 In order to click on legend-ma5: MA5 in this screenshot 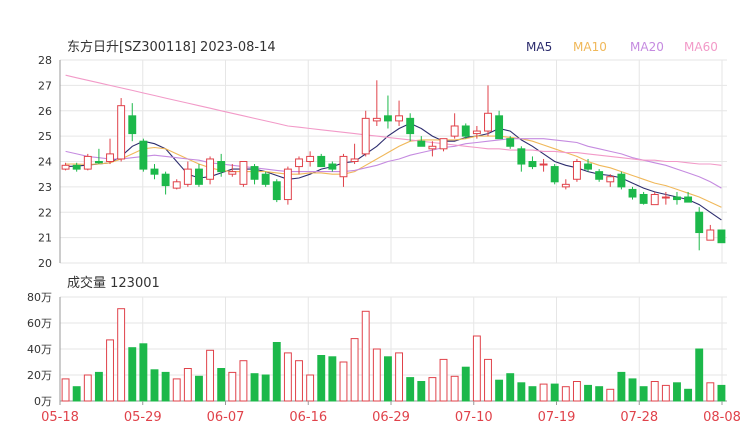, I will do `click(539, 47)`.